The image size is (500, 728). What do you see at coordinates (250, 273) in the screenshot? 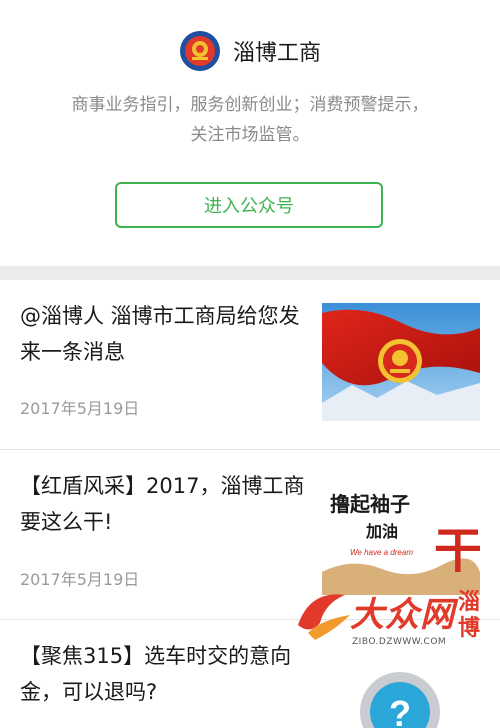
I see `section-divider` at bounding box center [250, 273].